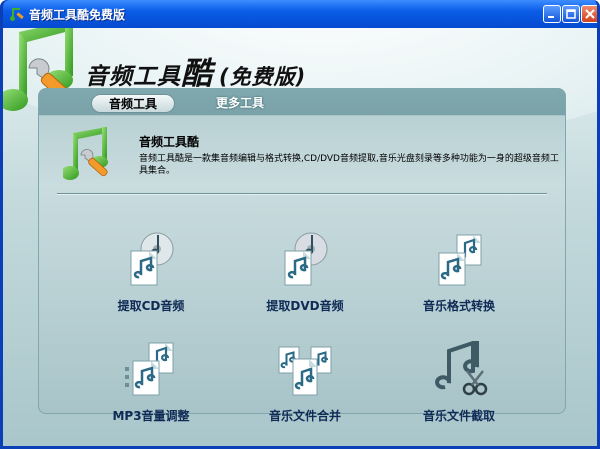  I want to click on close-button, so click(589, 14).